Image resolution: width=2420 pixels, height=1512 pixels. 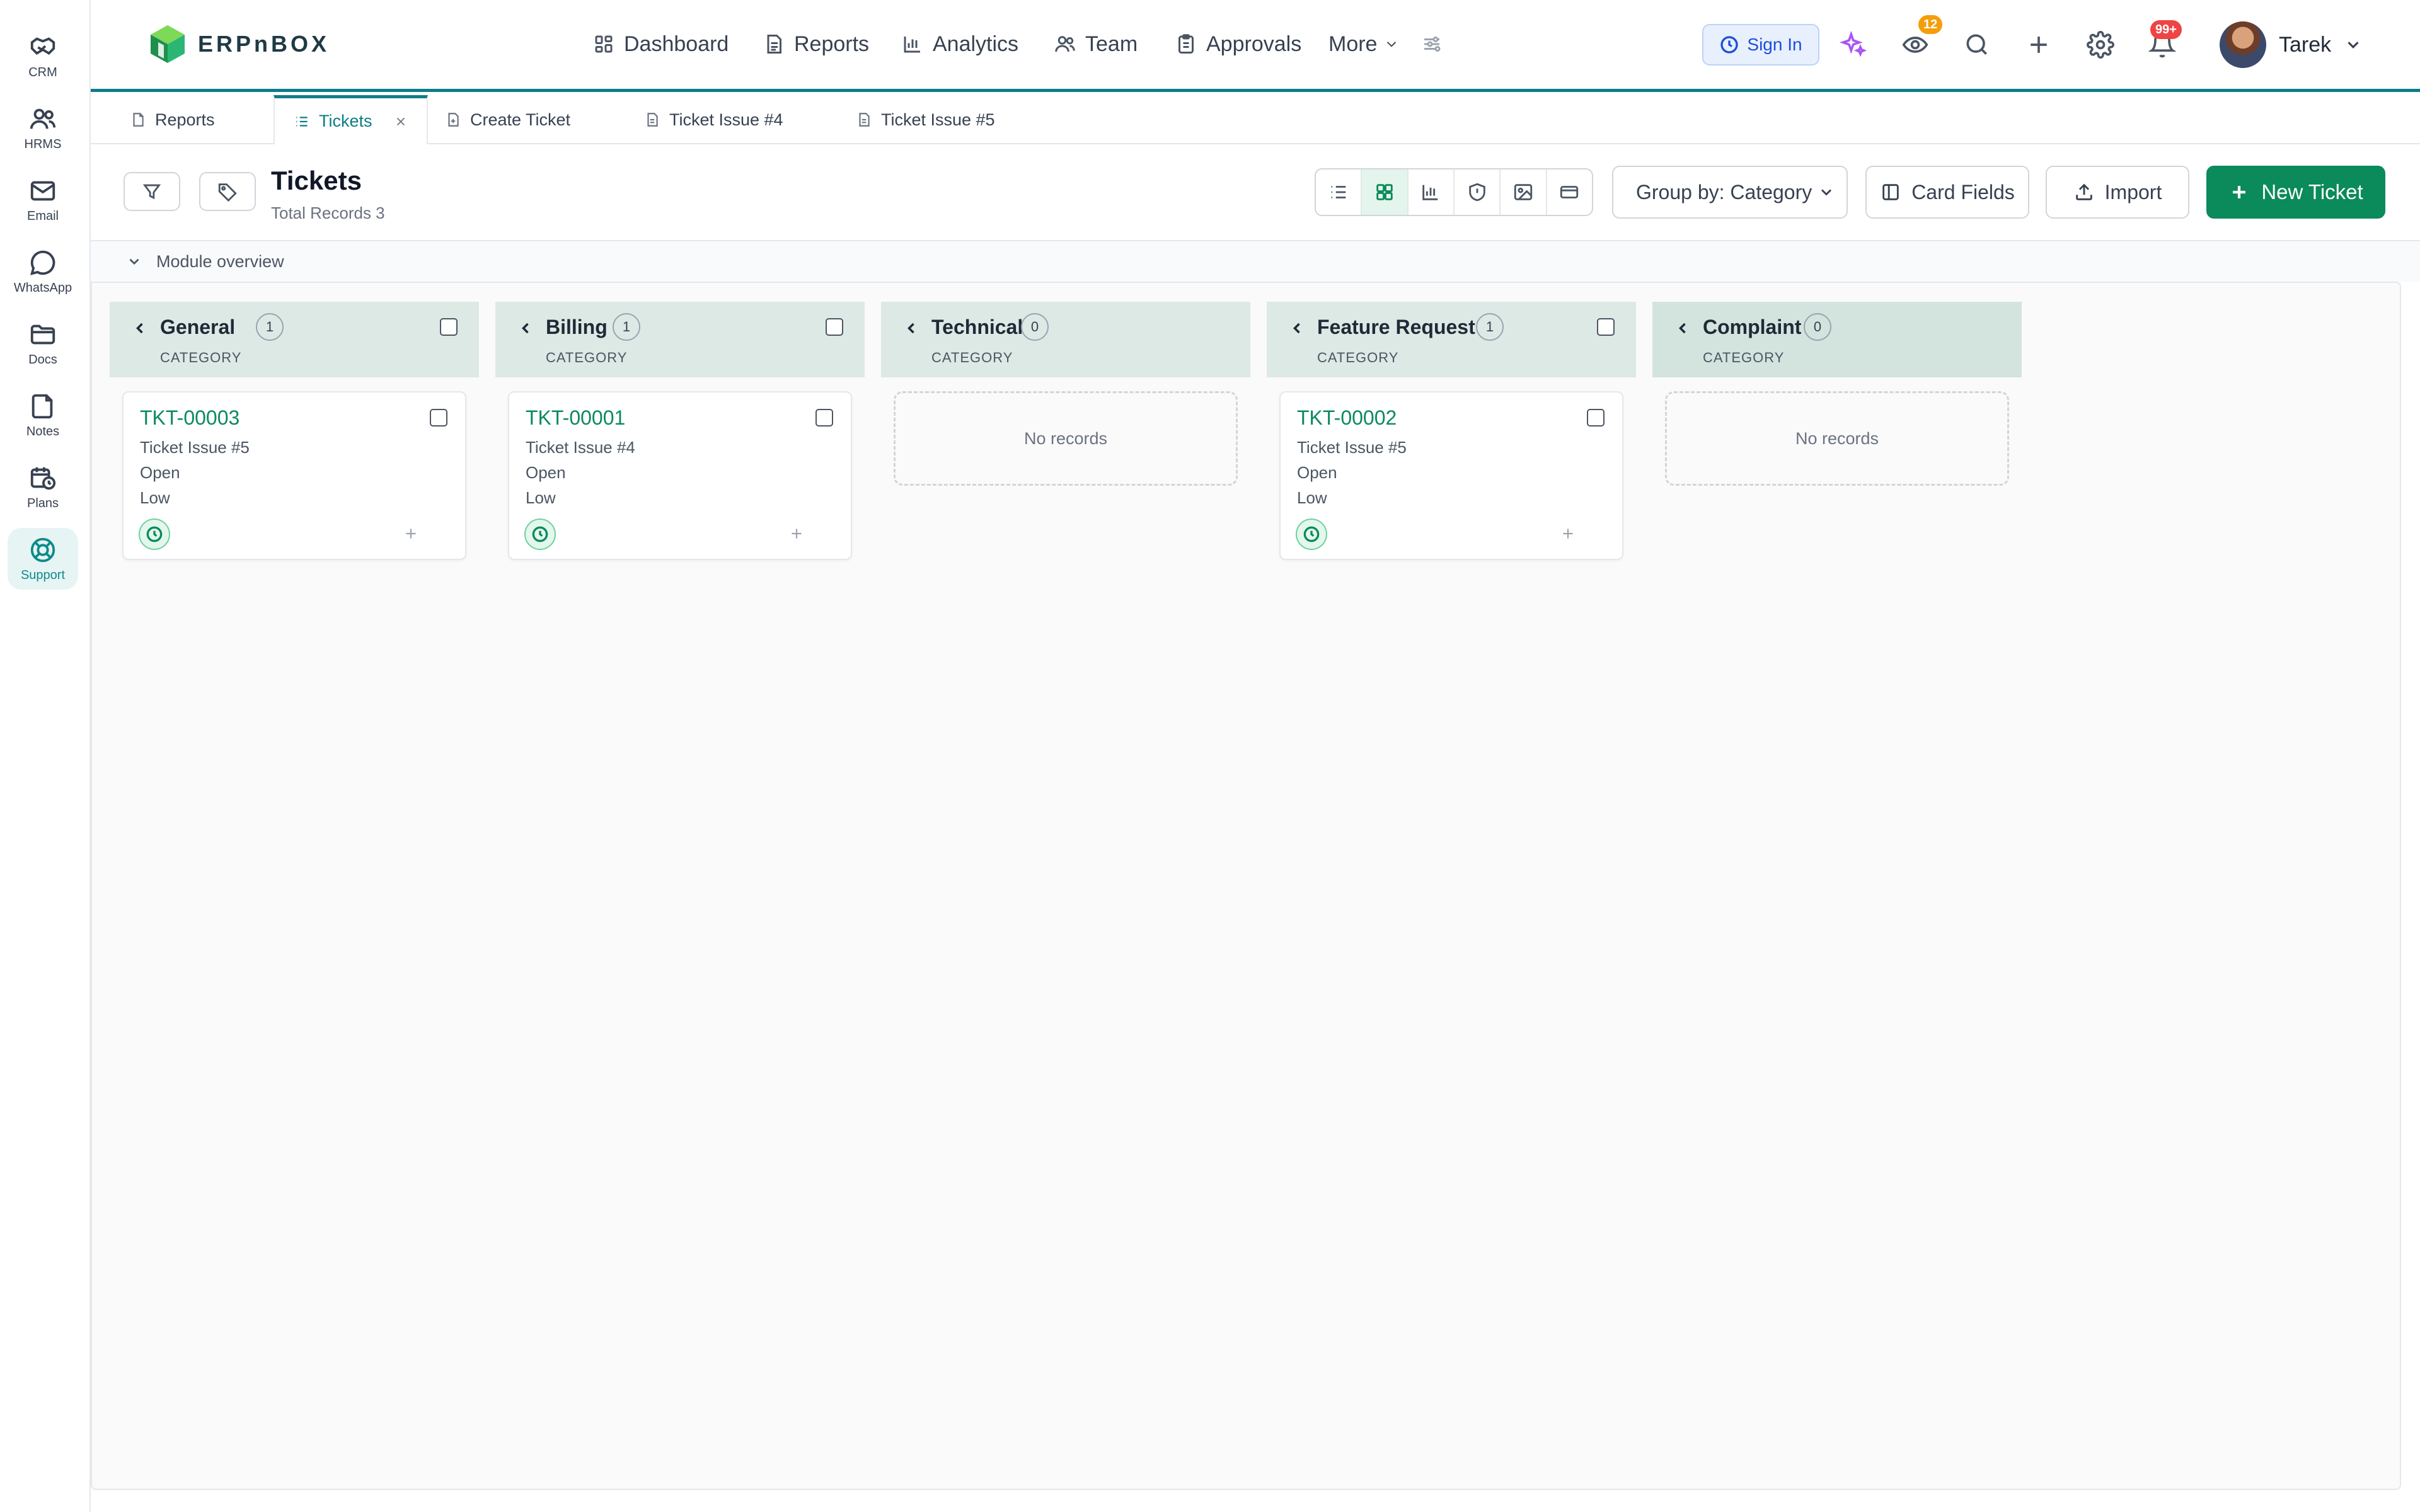 What do you see at coordinates (677, 44) in the screenshot?
I see `nav-label: Dashboard` at bounding box center [677, 44].